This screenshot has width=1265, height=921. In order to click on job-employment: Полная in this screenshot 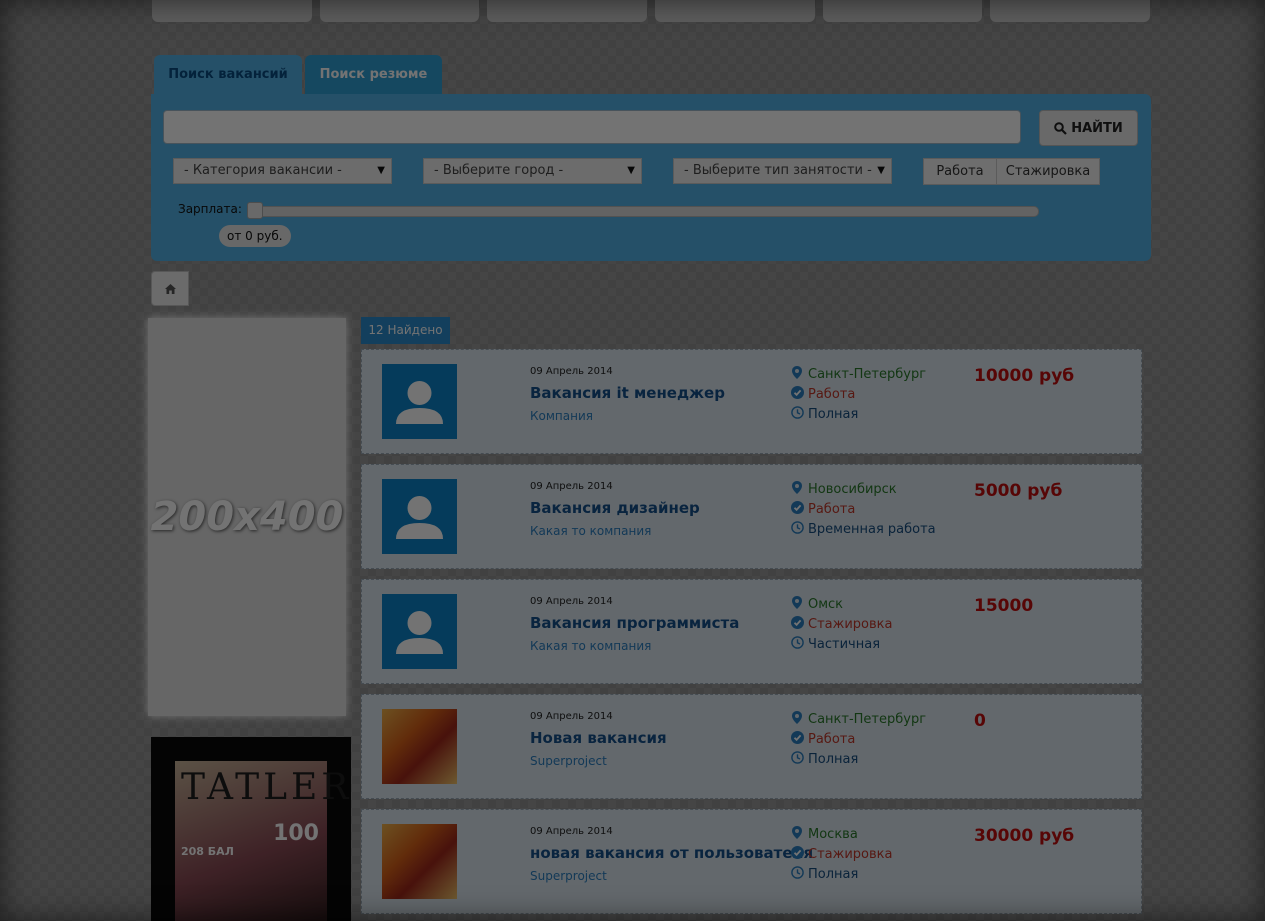, I will do `click(824, 874)`.